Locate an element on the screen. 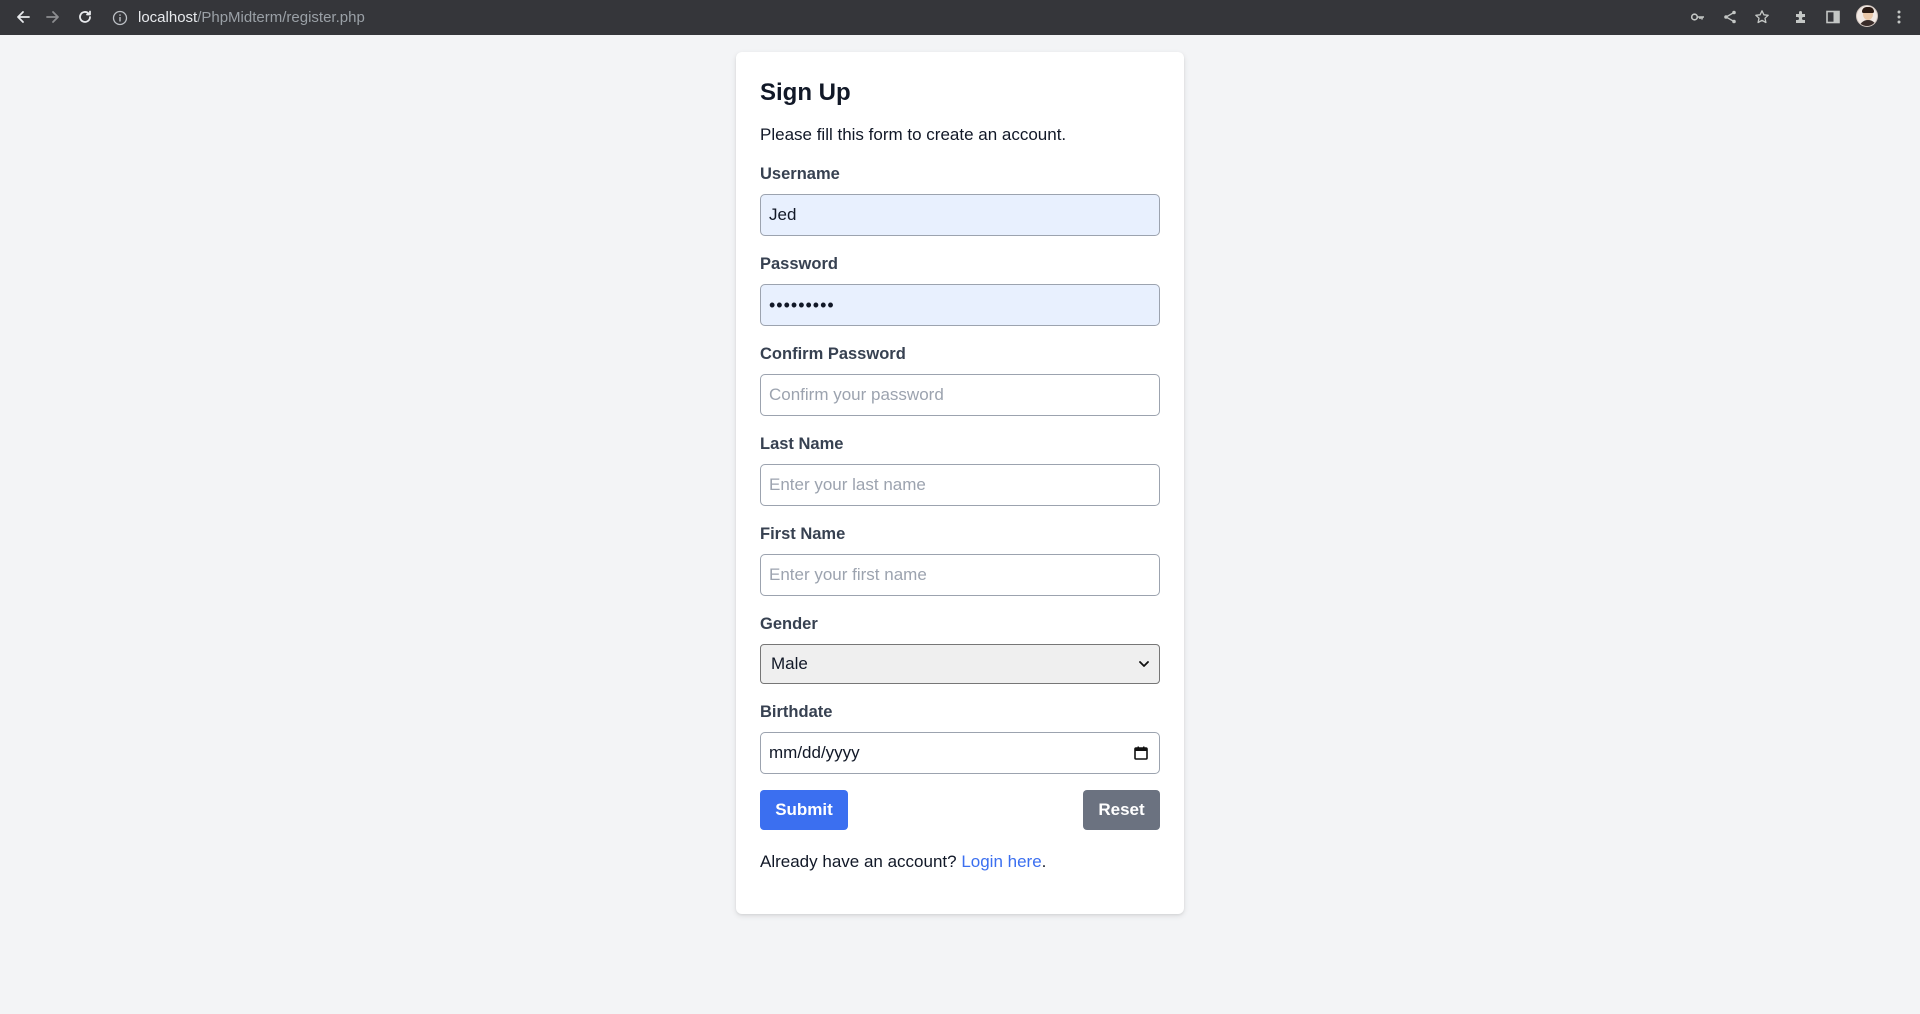  extensions-puzzle-icon is located at coordinates (1801, 17).